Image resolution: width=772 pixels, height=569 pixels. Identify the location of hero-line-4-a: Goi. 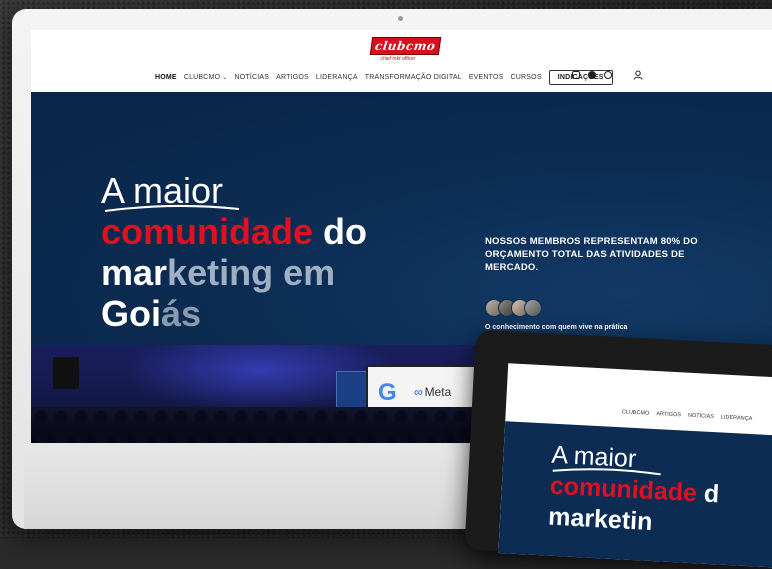
(131, 313).